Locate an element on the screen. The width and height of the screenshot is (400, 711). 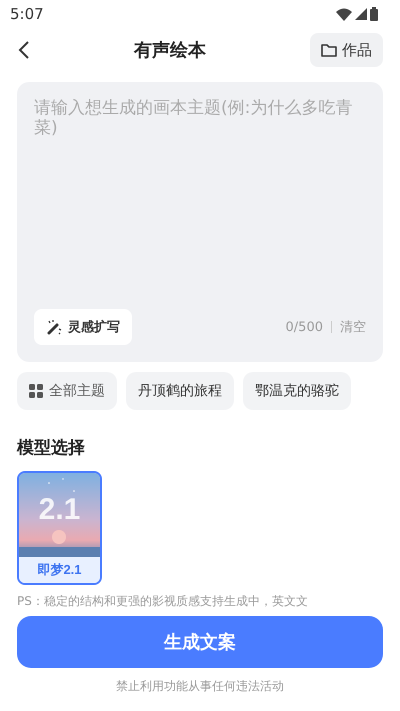
wifi-icon is located at coordinates (344, 14).